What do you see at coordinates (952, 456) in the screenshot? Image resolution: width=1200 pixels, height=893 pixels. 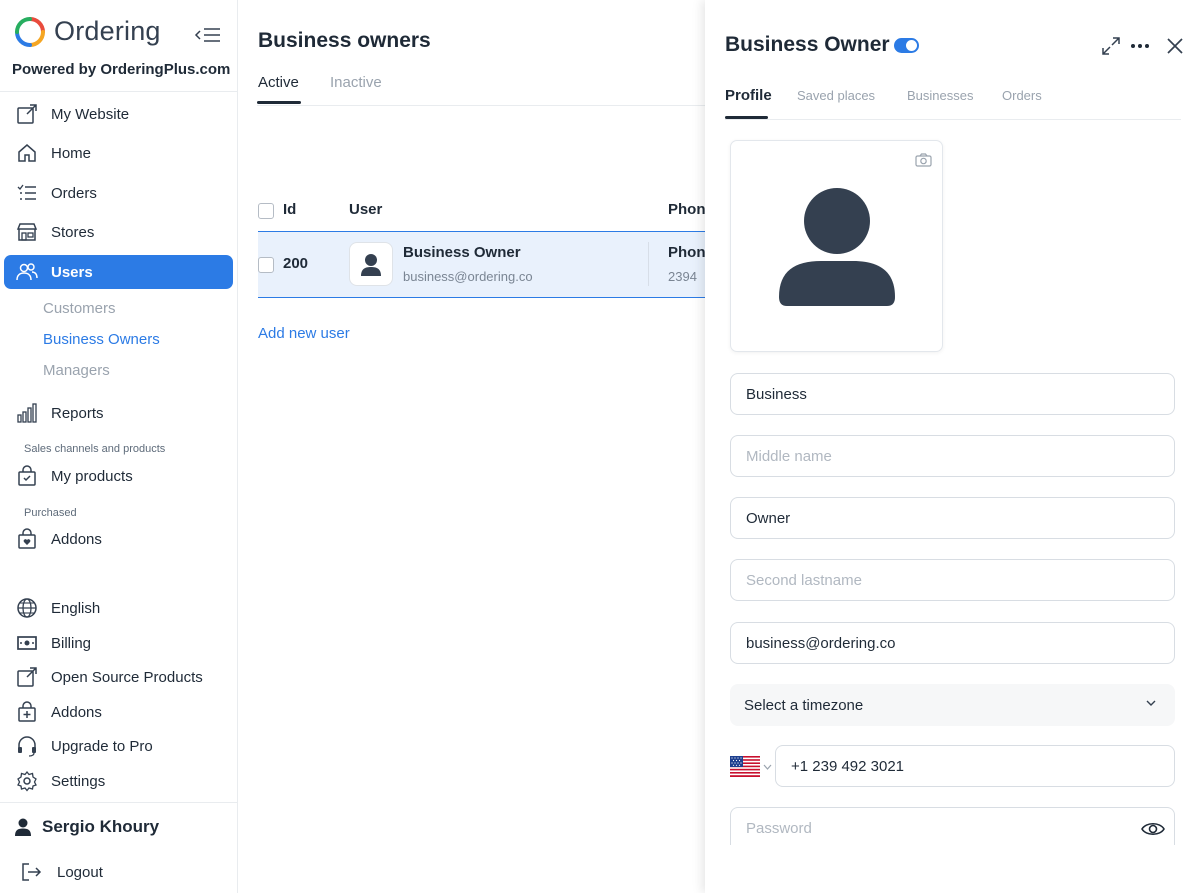 I see `middle-name-field: Middle name` at bounding box center [952, 456].